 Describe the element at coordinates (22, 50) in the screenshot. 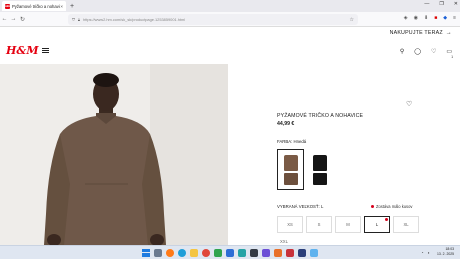

I see `hm-logo: H&M` at that location.